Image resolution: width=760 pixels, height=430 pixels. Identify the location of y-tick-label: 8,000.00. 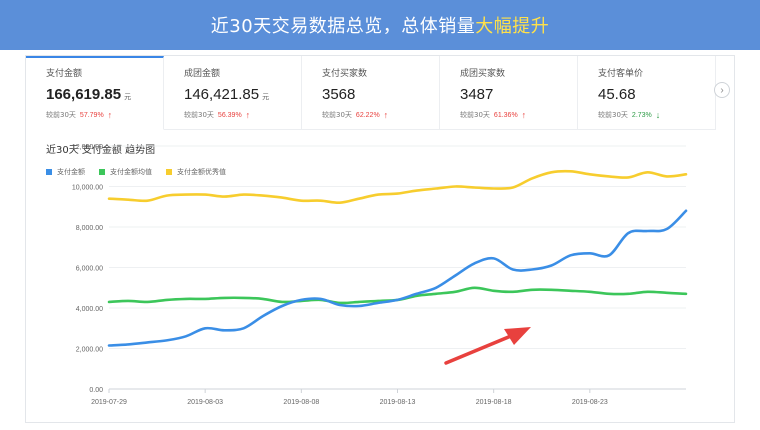
(89, 228).